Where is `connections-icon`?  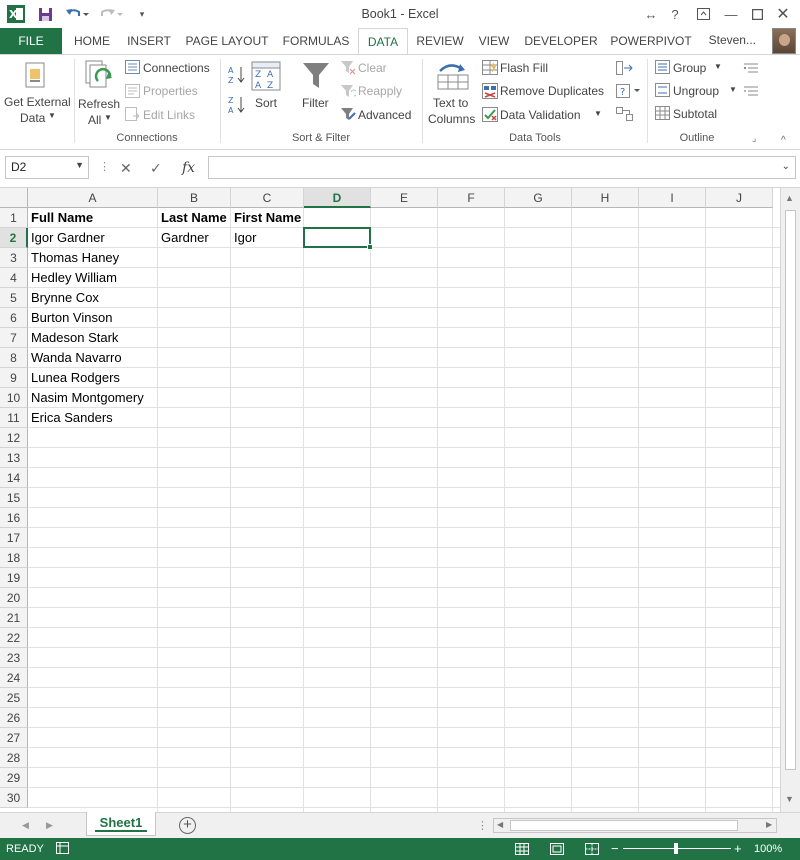
connections-icon is located at coordinates (132, 68).